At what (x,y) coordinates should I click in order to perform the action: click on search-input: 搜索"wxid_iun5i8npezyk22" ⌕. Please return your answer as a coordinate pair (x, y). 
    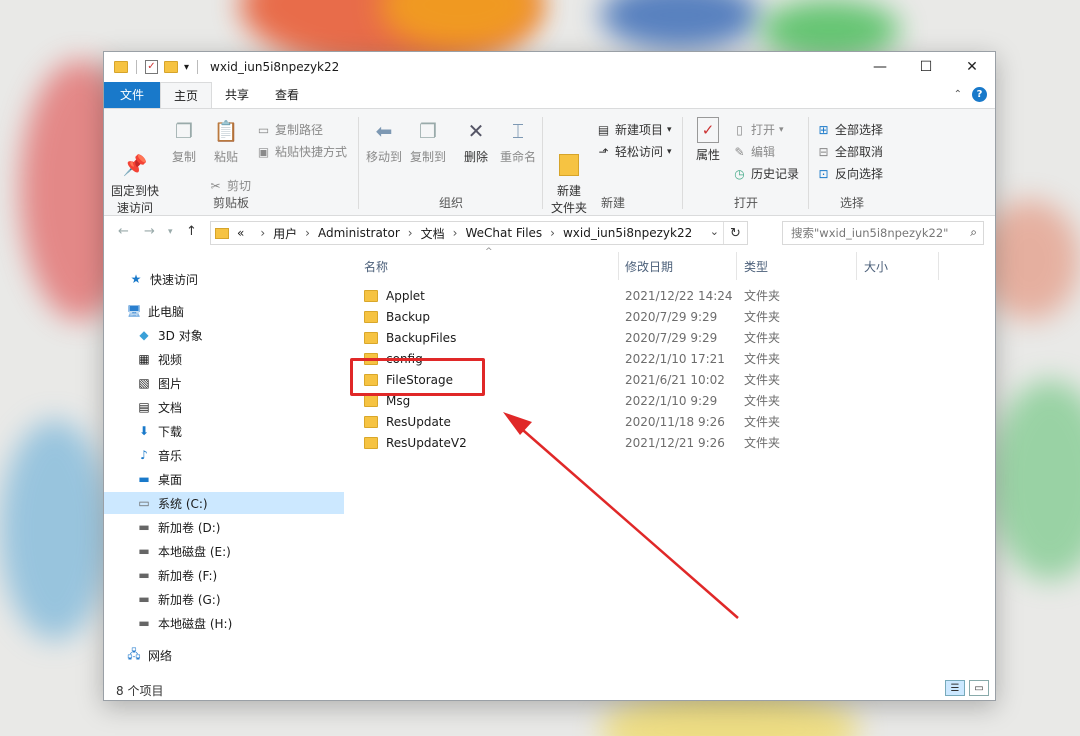
    Looking at the image, I should click on (883, 233).